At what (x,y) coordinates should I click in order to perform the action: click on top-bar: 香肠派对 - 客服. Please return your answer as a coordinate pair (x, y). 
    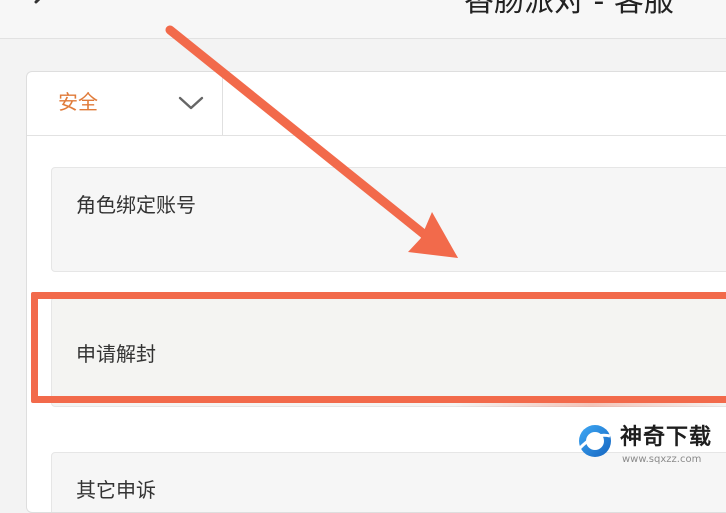
    Looking at the image, I should click on (363, 19).